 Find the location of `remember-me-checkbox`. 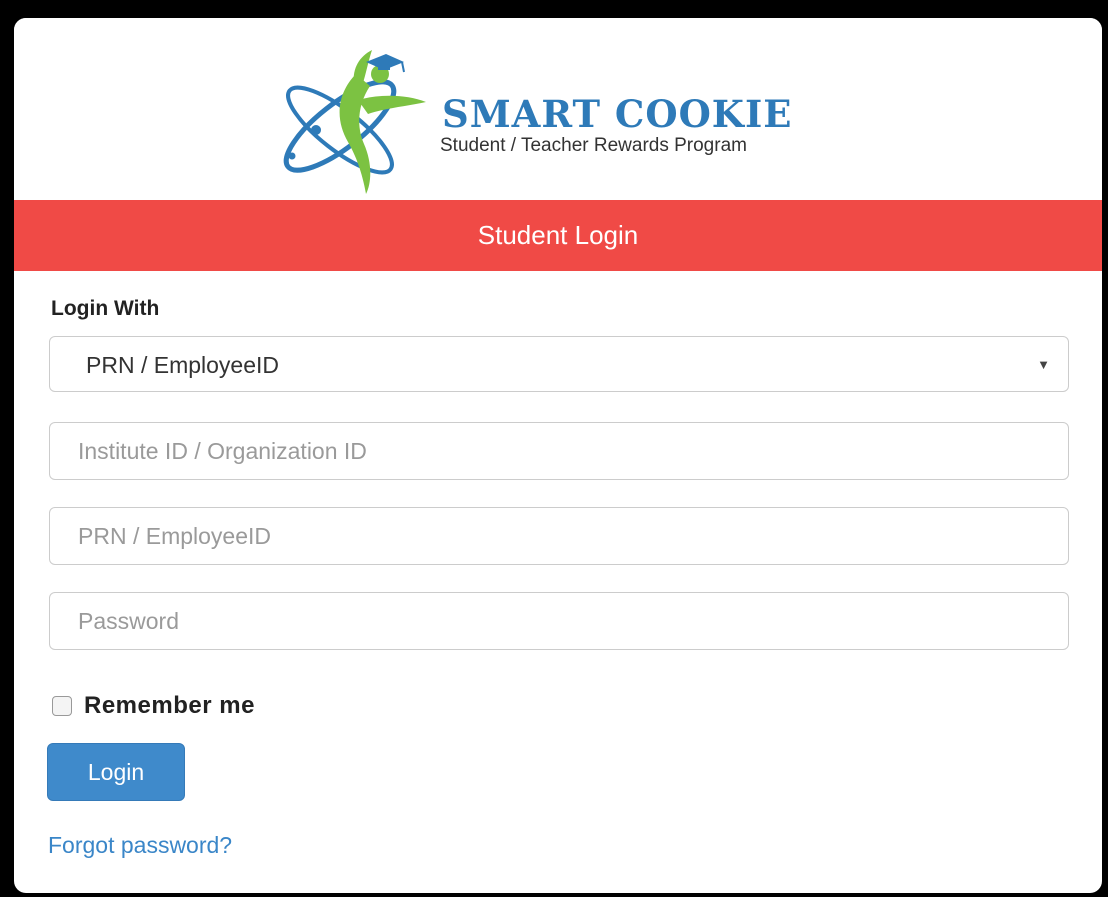

remember-me-checkbox is located at coordinates (62, 706).